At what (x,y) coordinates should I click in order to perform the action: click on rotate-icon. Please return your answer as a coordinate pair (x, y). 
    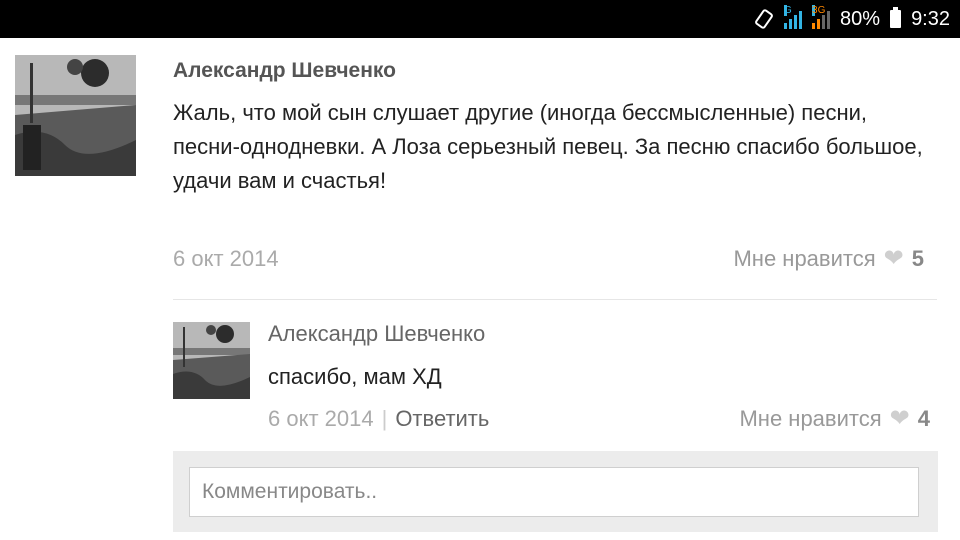
    Looking at the image, I should click on (764, 19).